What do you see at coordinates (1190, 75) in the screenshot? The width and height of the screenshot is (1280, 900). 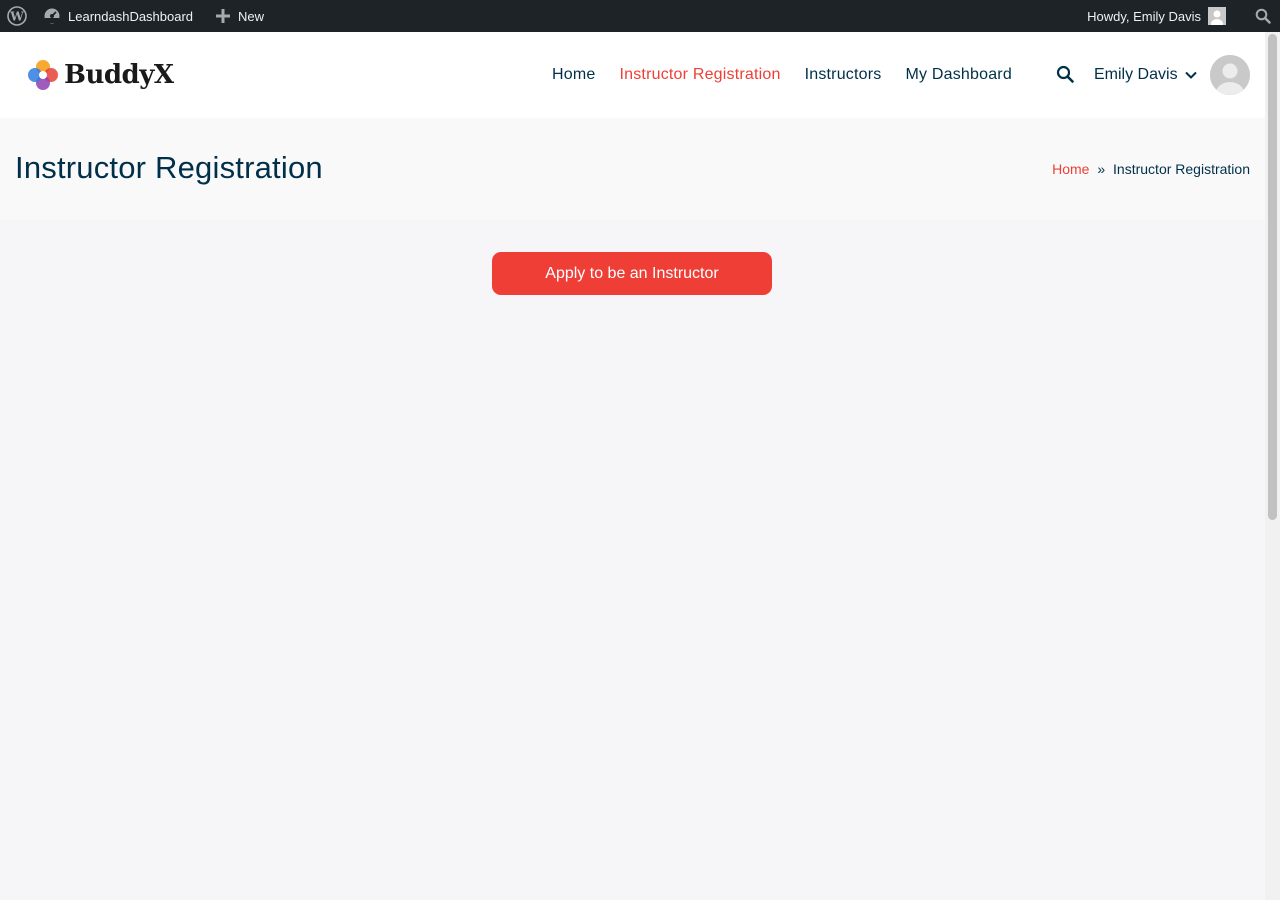 I see `chevron-down-icon` at bounding box center [1190, 75].